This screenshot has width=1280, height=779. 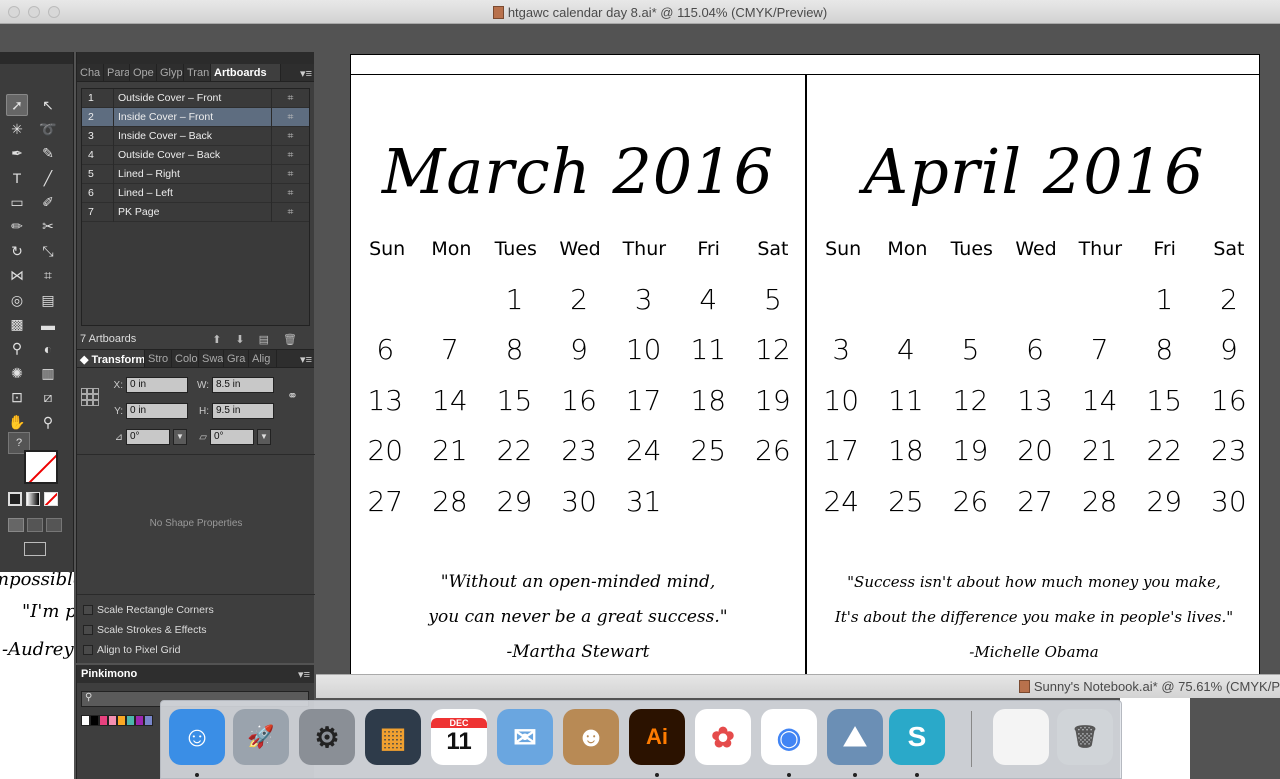 I want to click on finder-icon: ☺, so click(x=197, y=737).